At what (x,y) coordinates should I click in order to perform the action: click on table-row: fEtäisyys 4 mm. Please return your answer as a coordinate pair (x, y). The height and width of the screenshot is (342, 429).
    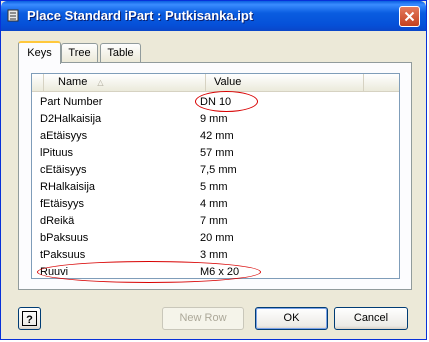
    Looking at the image, I should click on (215, 204).